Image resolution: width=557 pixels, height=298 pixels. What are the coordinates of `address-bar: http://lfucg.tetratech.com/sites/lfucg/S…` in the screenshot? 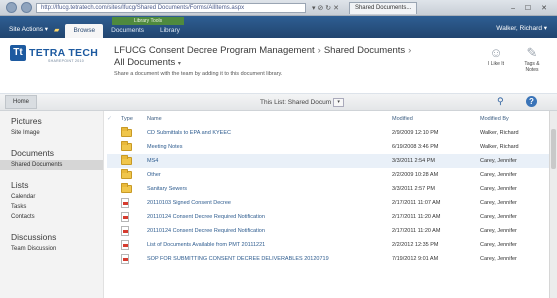 It's located at (171, 7).